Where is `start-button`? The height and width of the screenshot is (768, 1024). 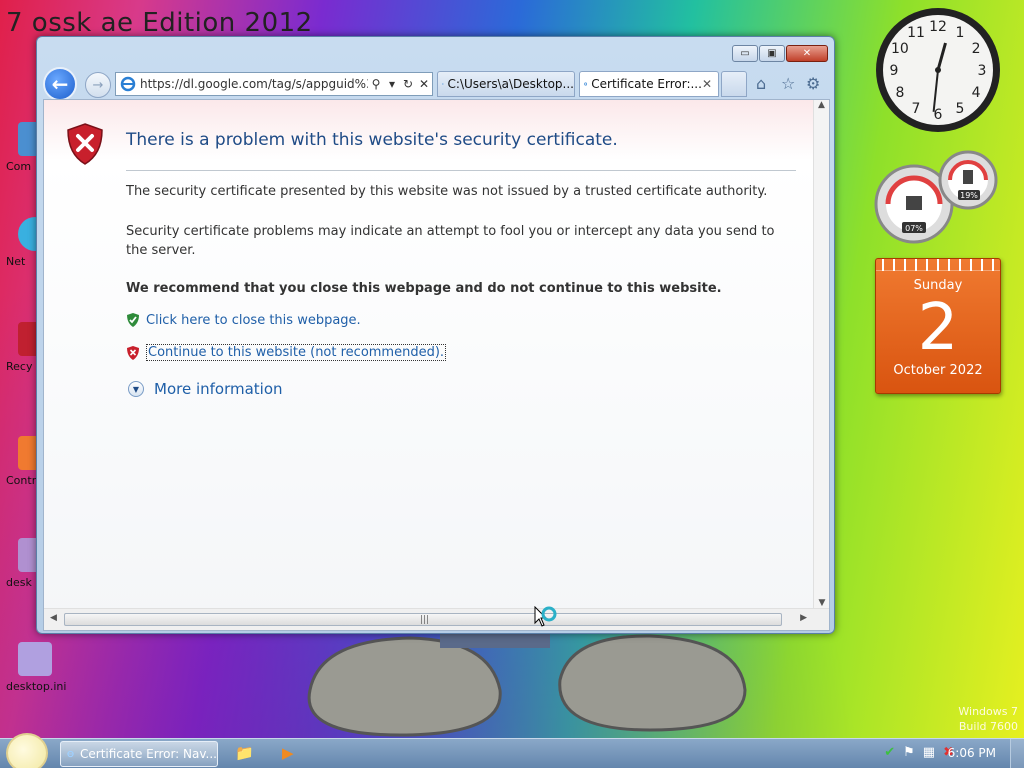 start-button is located at coordinates (27, 750).